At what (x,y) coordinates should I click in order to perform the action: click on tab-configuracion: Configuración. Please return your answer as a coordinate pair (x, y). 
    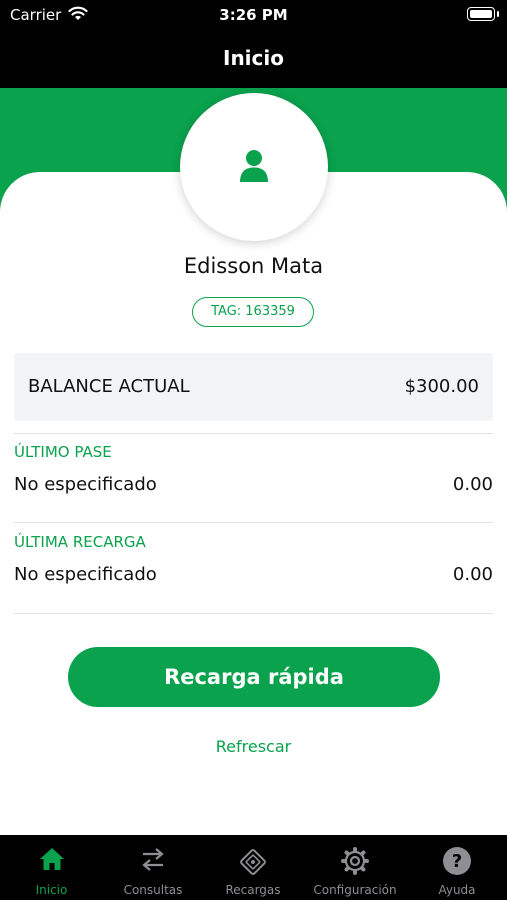
    Looking at the image, I should click on (355, 867).